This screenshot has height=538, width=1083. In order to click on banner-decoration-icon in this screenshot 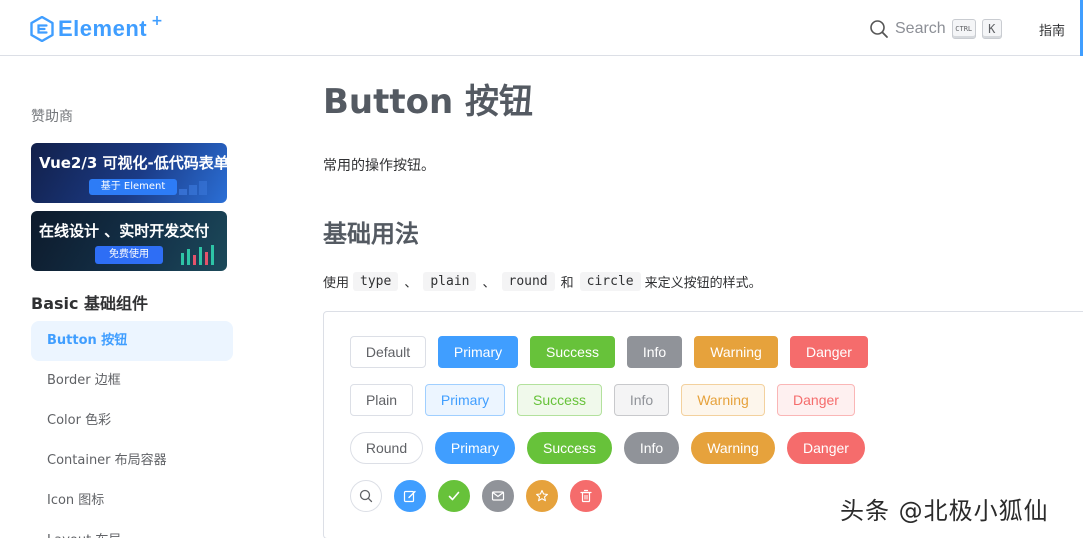, I will do `click(193, 188)`.